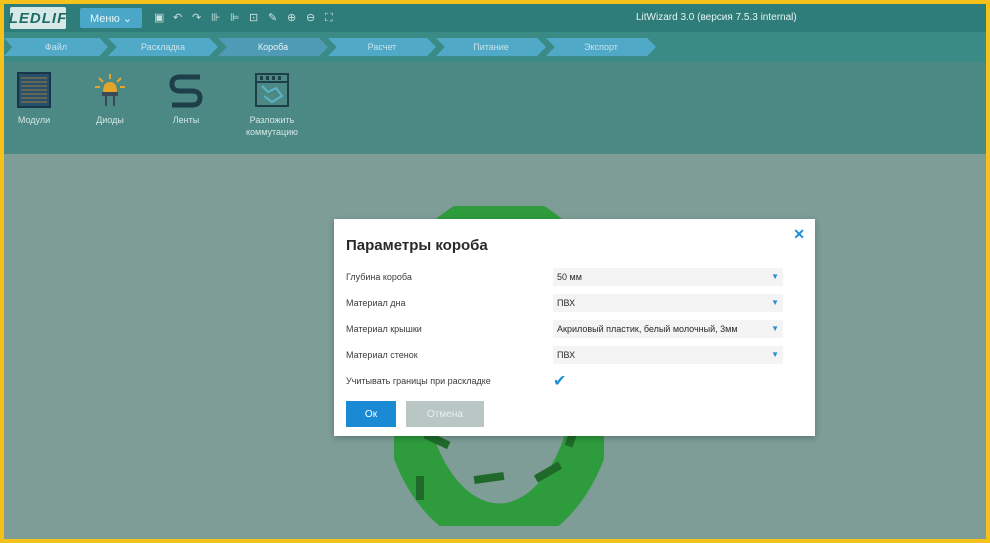 Image resolution: width=990 pixels, height=543 pixels. What do you see at coordinates (272, 132) in the screenshot?
I see `ribbon-layout-line2: коммутацию` at bounding box center [272, 132].